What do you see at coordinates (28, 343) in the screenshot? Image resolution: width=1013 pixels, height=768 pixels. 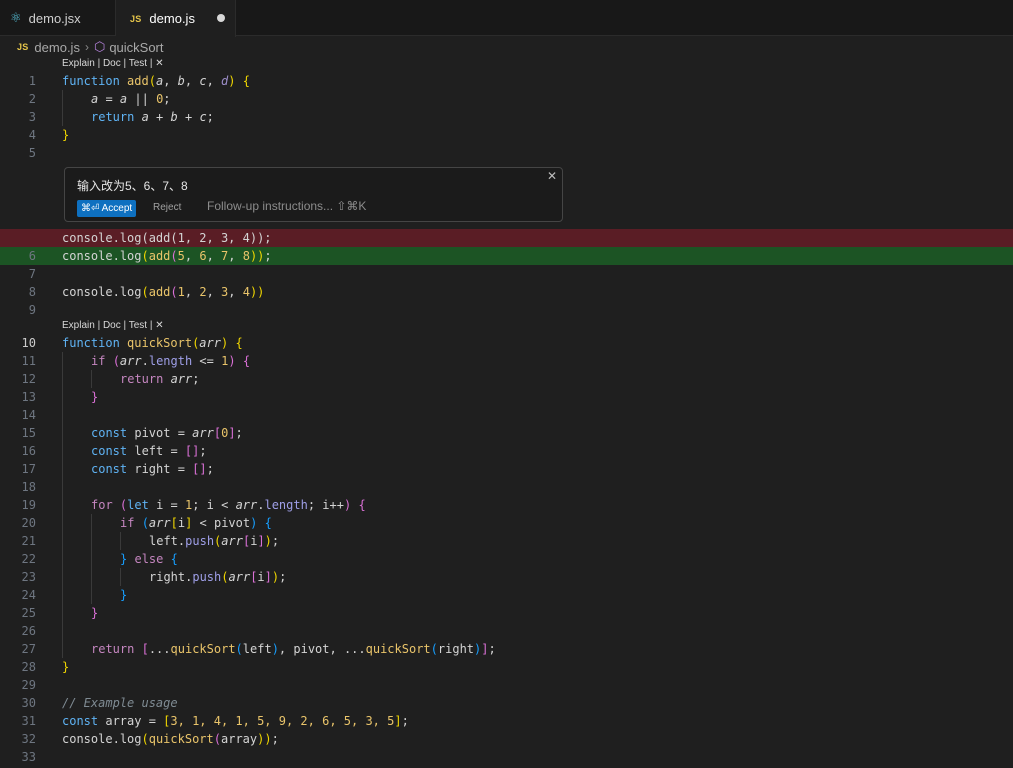 I see `line-number: 10` at bounding box center [28, 343].